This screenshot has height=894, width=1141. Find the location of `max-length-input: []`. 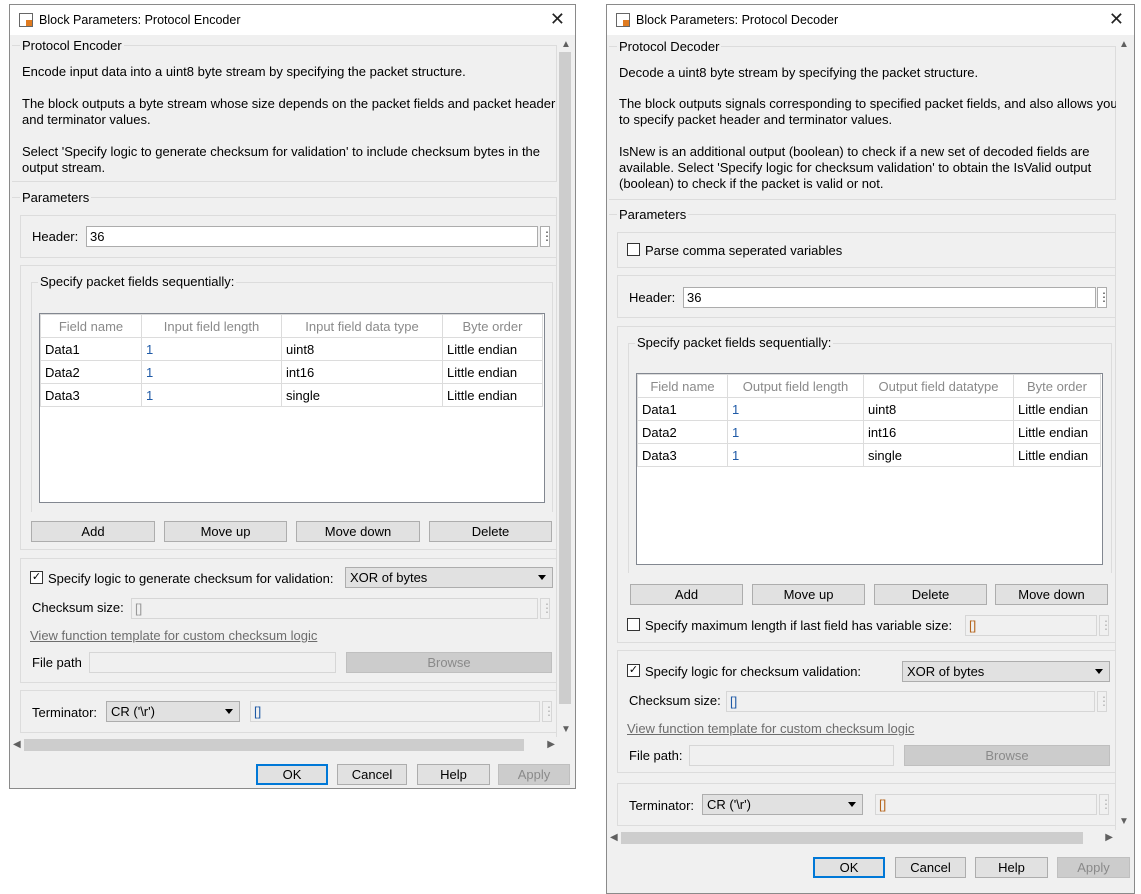

max-length-input: [] is located at coordinates (1031, 625).